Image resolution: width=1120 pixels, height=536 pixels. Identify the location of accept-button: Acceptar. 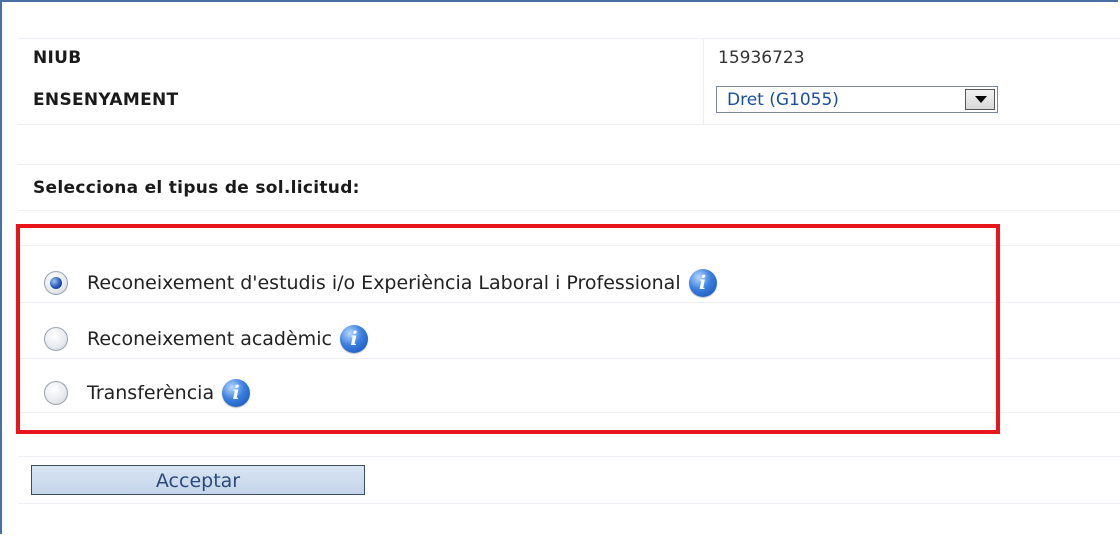
(198, 480).